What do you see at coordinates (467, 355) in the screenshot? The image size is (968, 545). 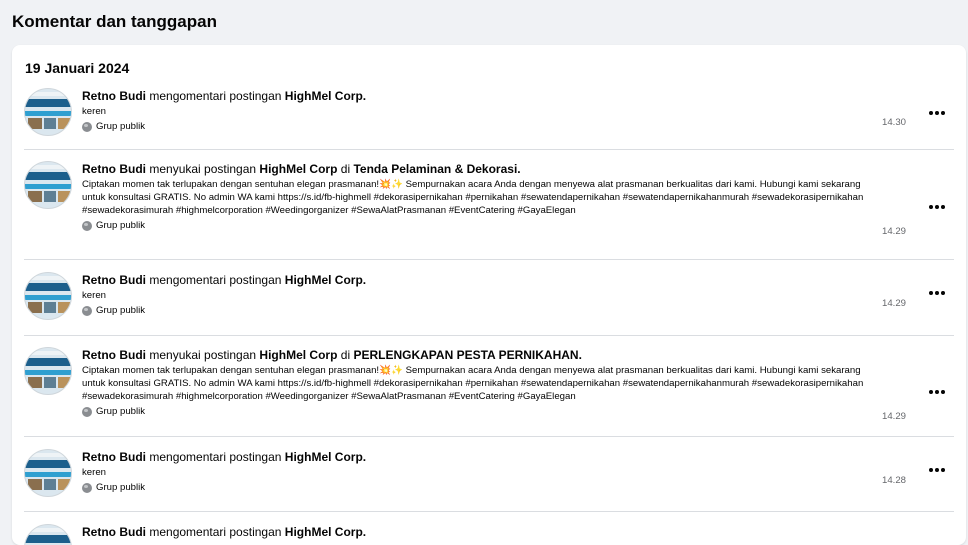 I see `group-name: PERLENGKAPAN PESTA PERNIKAHAN.` at bounding box center [467, 355].